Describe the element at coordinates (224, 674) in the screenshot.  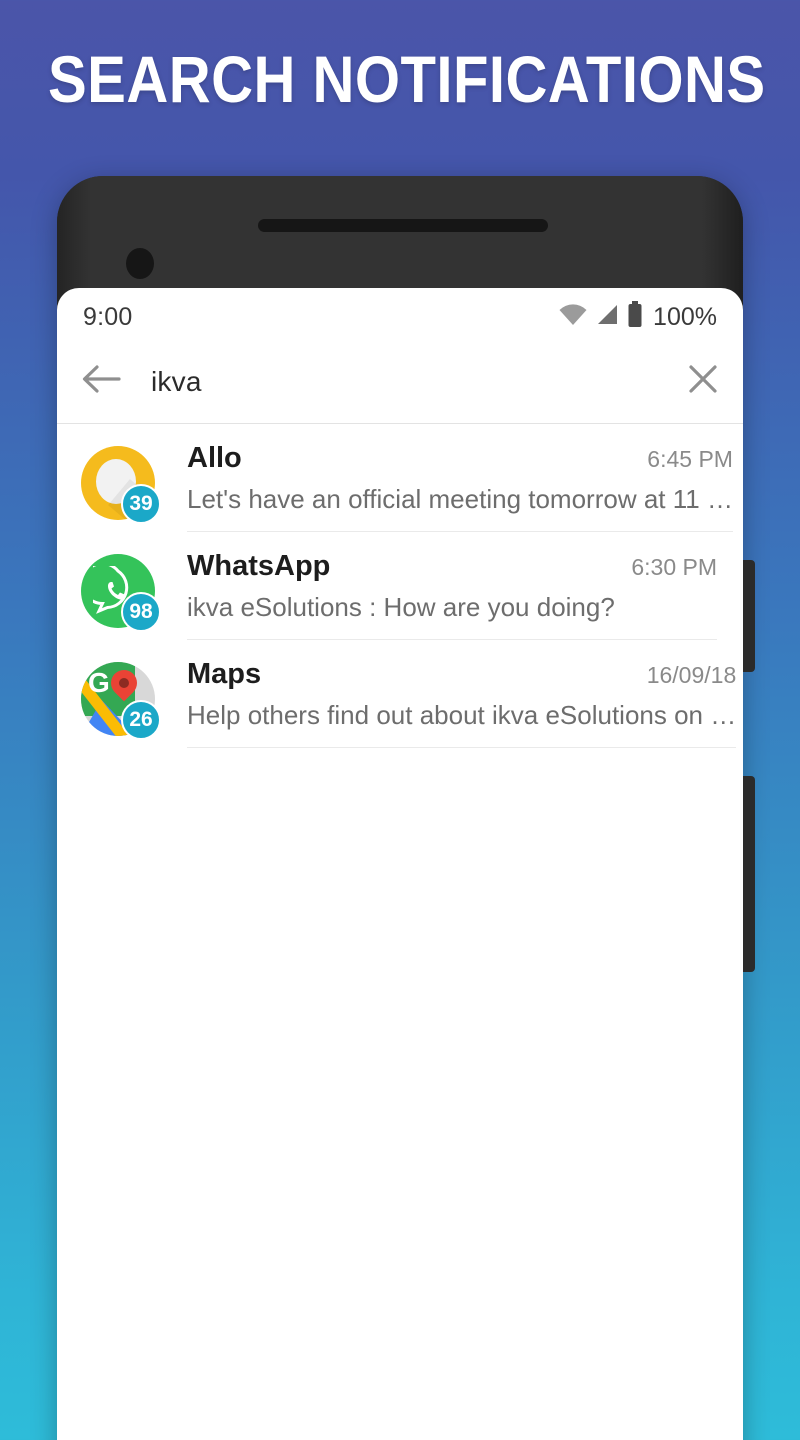
I see `notification-app-name: Maps` at that location.